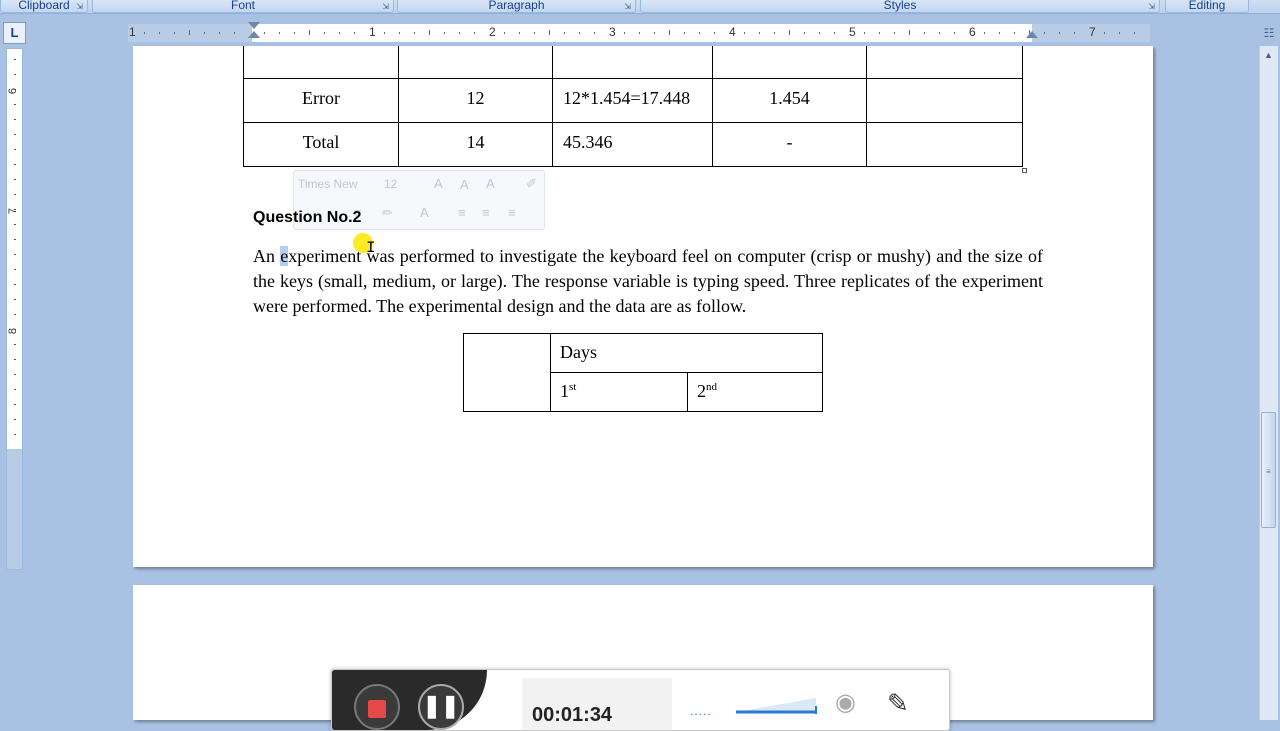  What do you see at coordinates (1268, 55) in the screenshot?
I see `scroll-up-arrow-icon: ▲` at bounding box center [1268, 55].